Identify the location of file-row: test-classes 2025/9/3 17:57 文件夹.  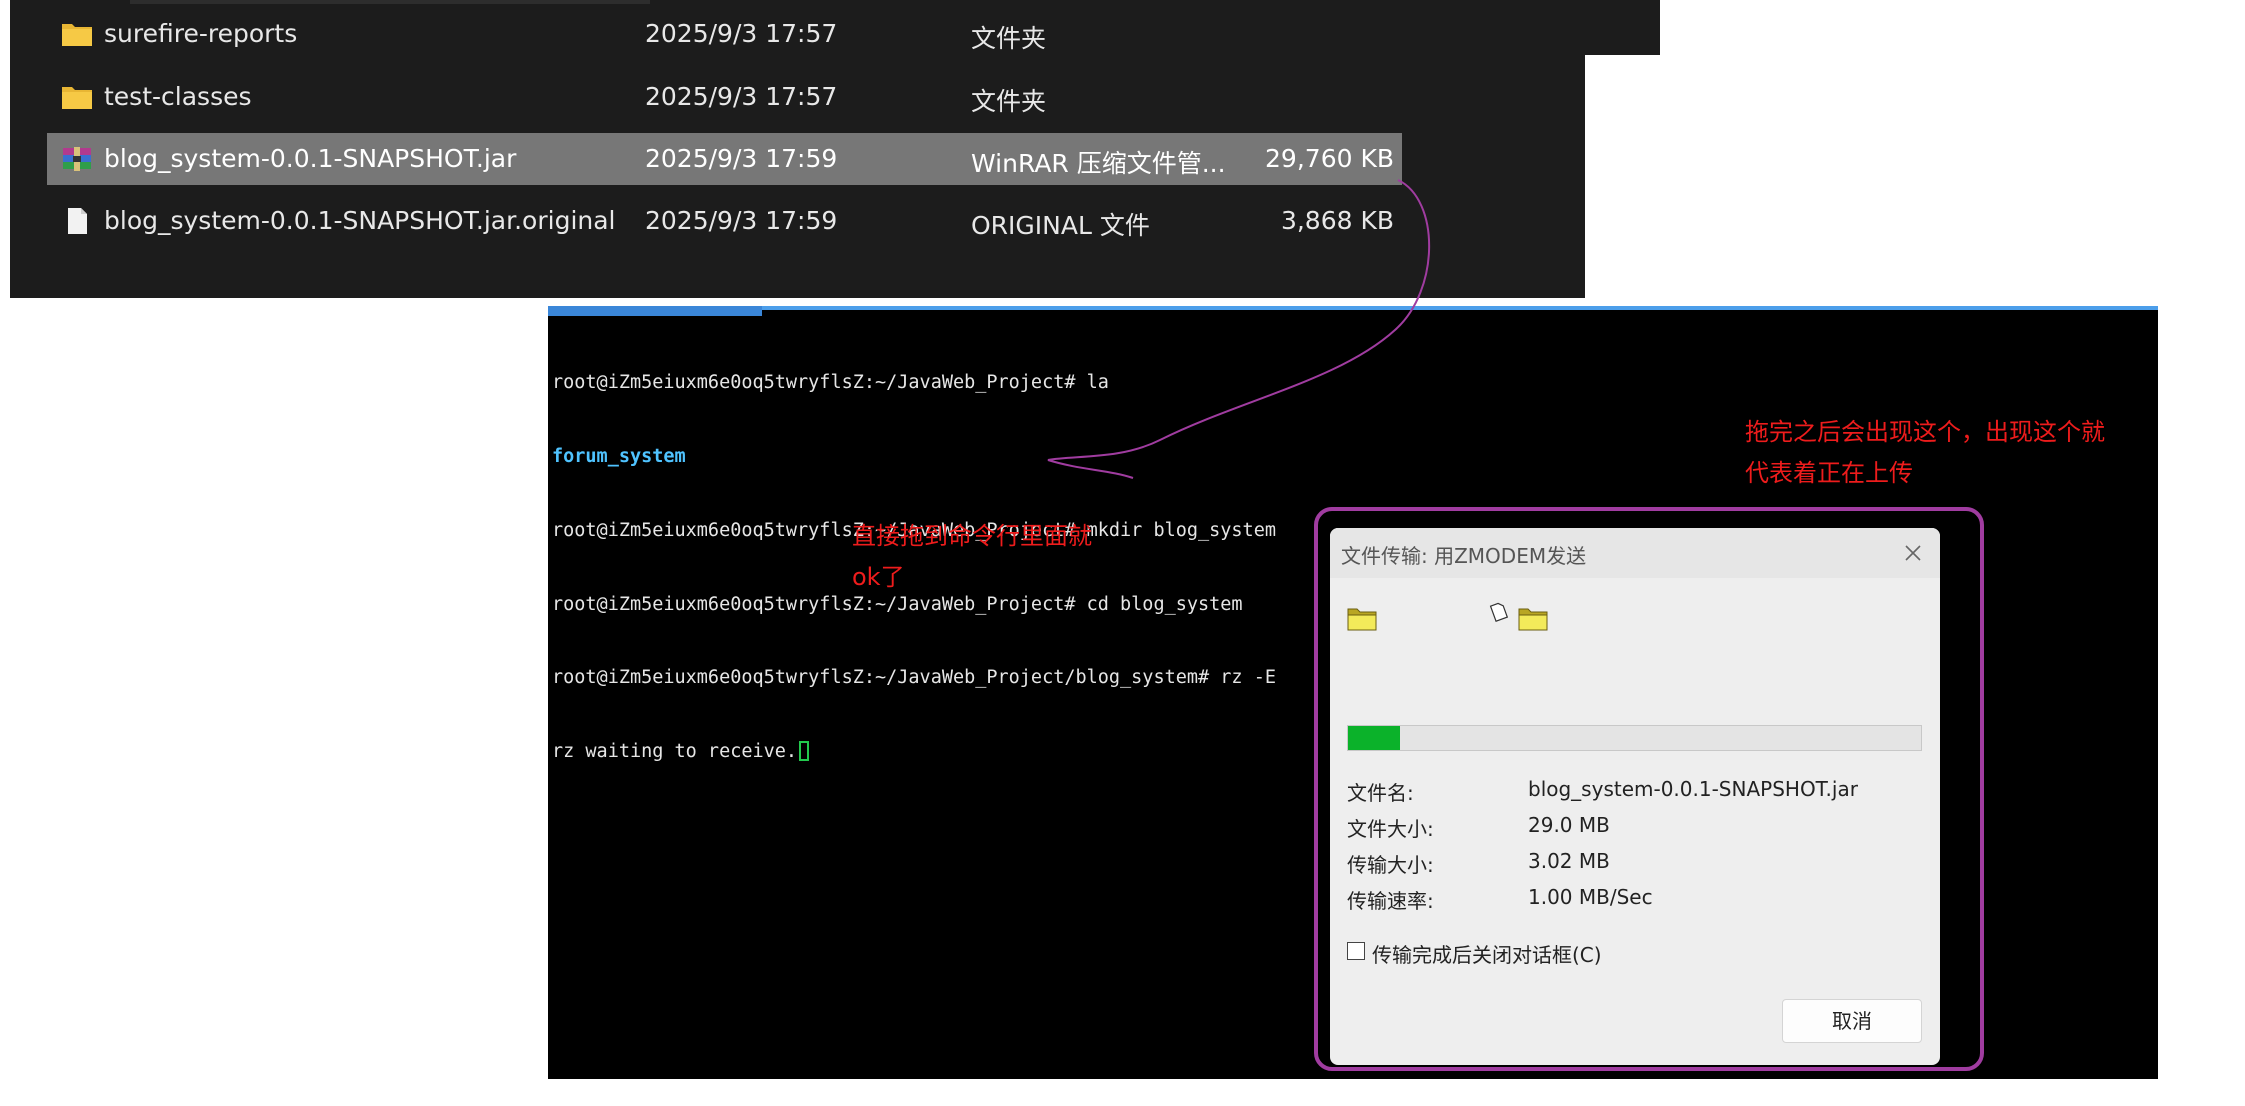
(724, 97).